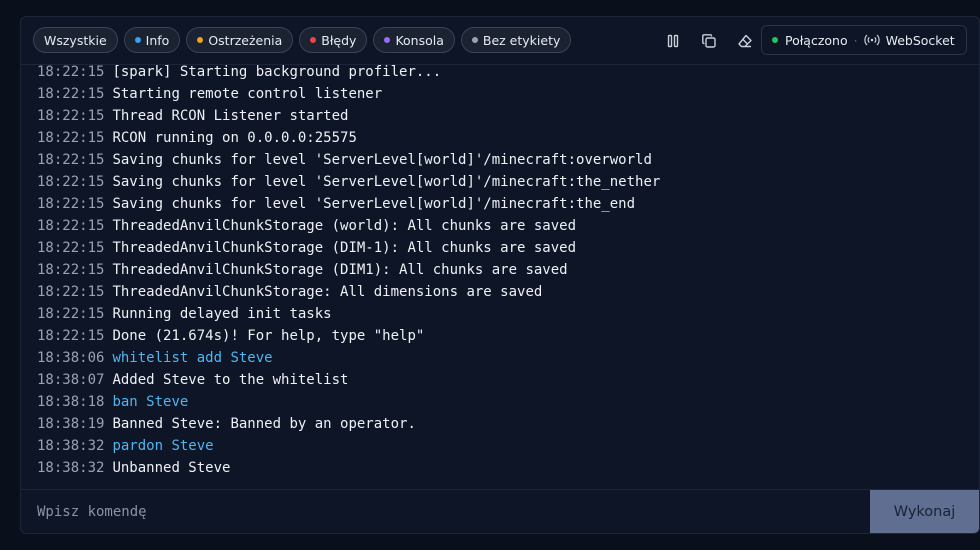 Image resolution: width=980 pixels, height=550 pixels. I want to click on log-line: 18:38:32 Unbanned Steve, so click(348, 468).